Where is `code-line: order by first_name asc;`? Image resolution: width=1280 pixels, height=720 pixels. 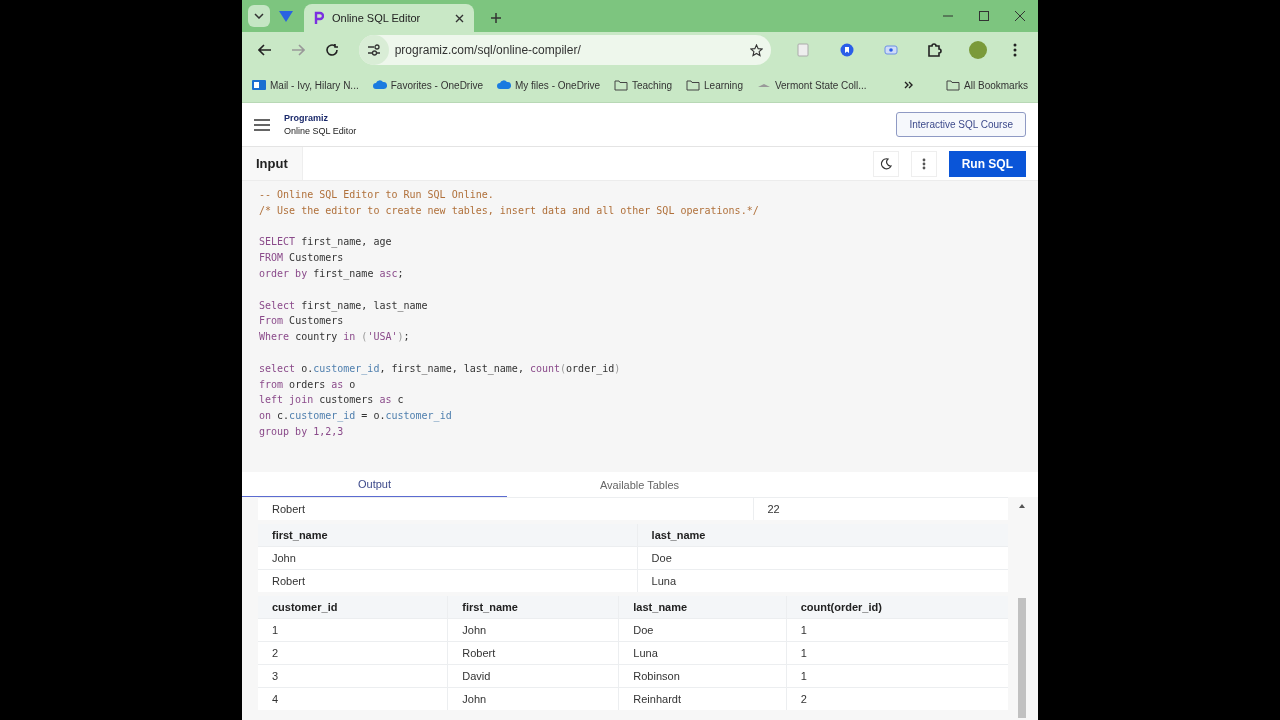
code-line: order by first_name asc; is located at coordinates (332, 274).